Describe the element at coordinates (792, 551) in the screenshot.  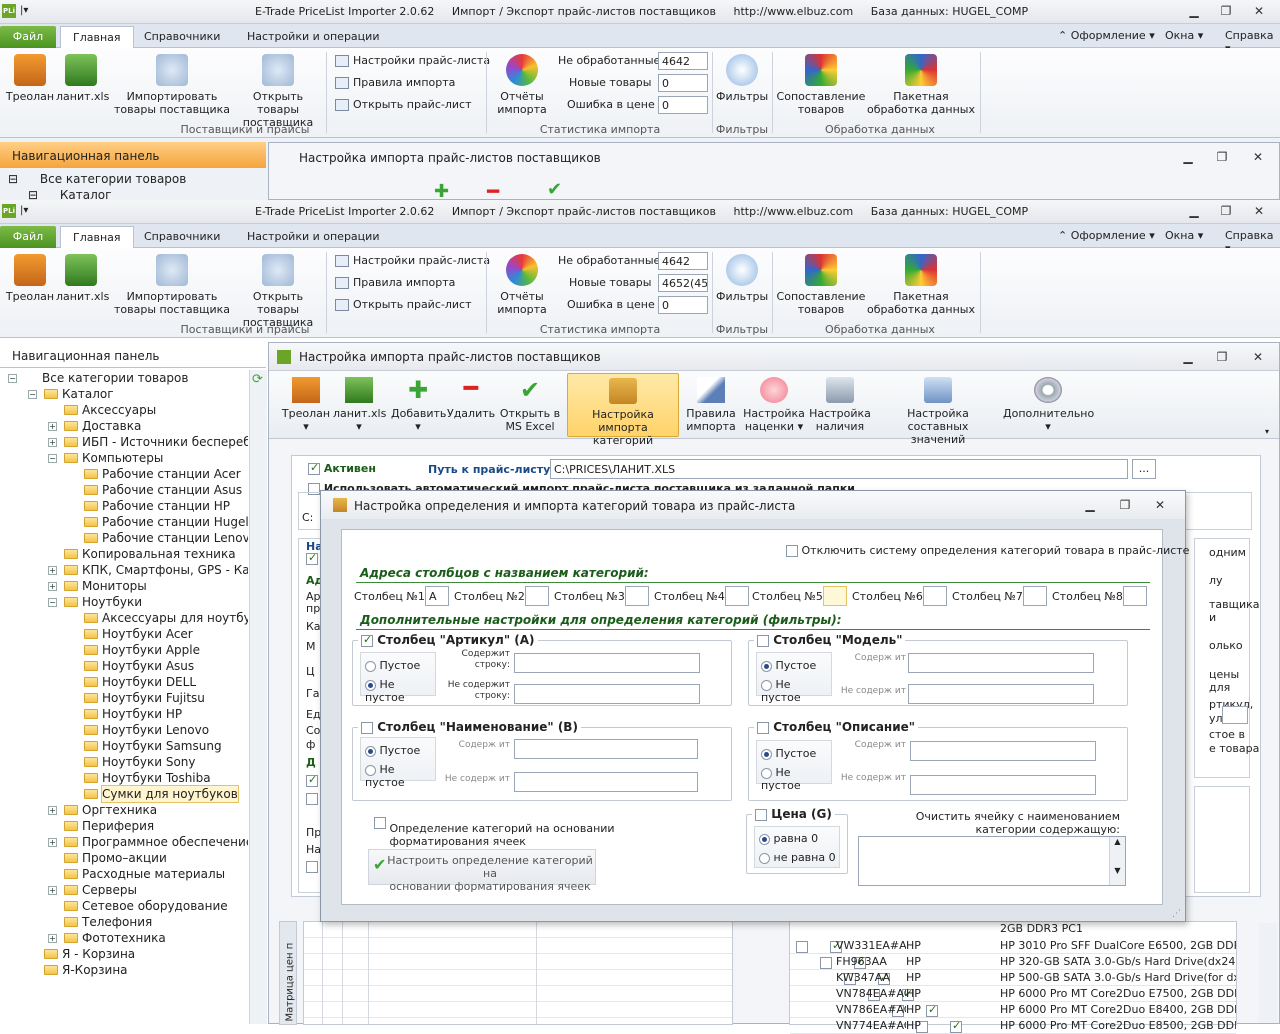
I see `disable-checkbox` at that location.